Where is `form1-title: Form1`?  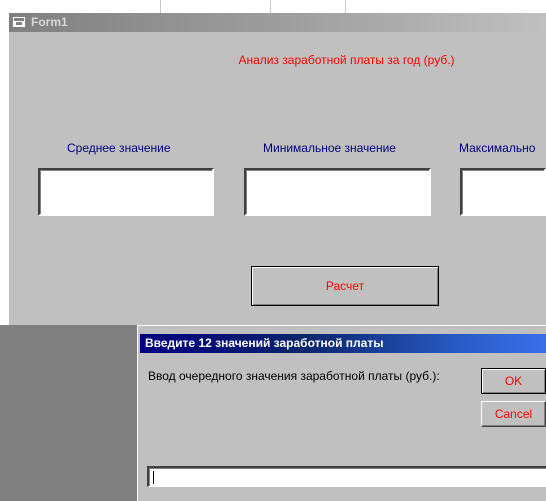 form1-title: Form1 is located at coordinates (49, 22).